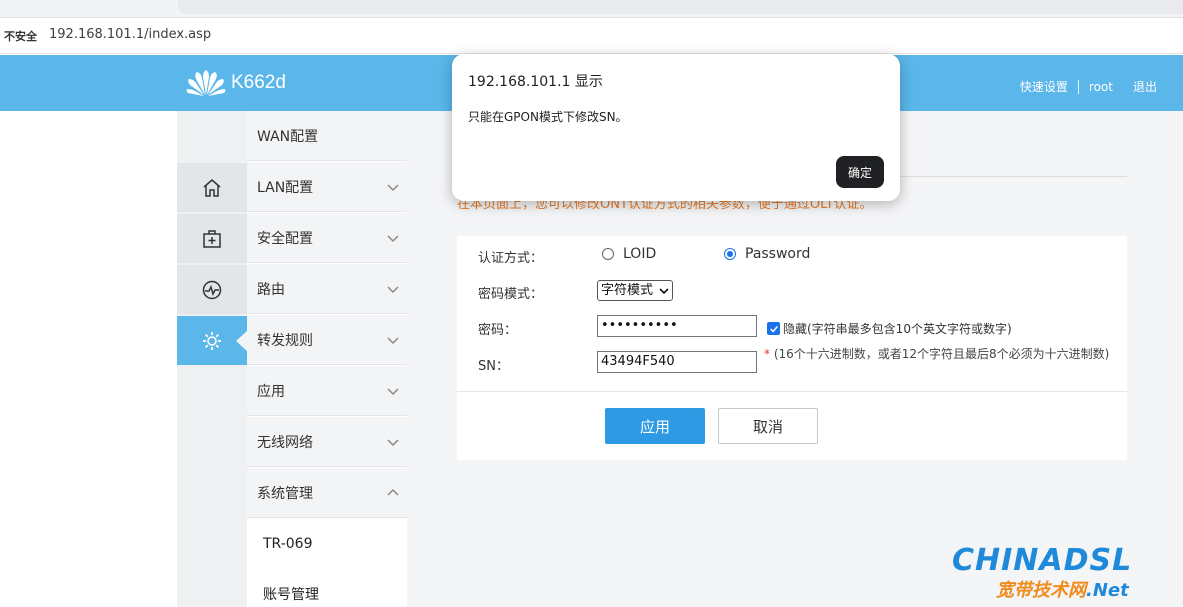 The image size is (1183, 607). Describe the element at coordinates (1044, 86) in the screenshot. I see `quick-setup-link: 快速设置` at that location.